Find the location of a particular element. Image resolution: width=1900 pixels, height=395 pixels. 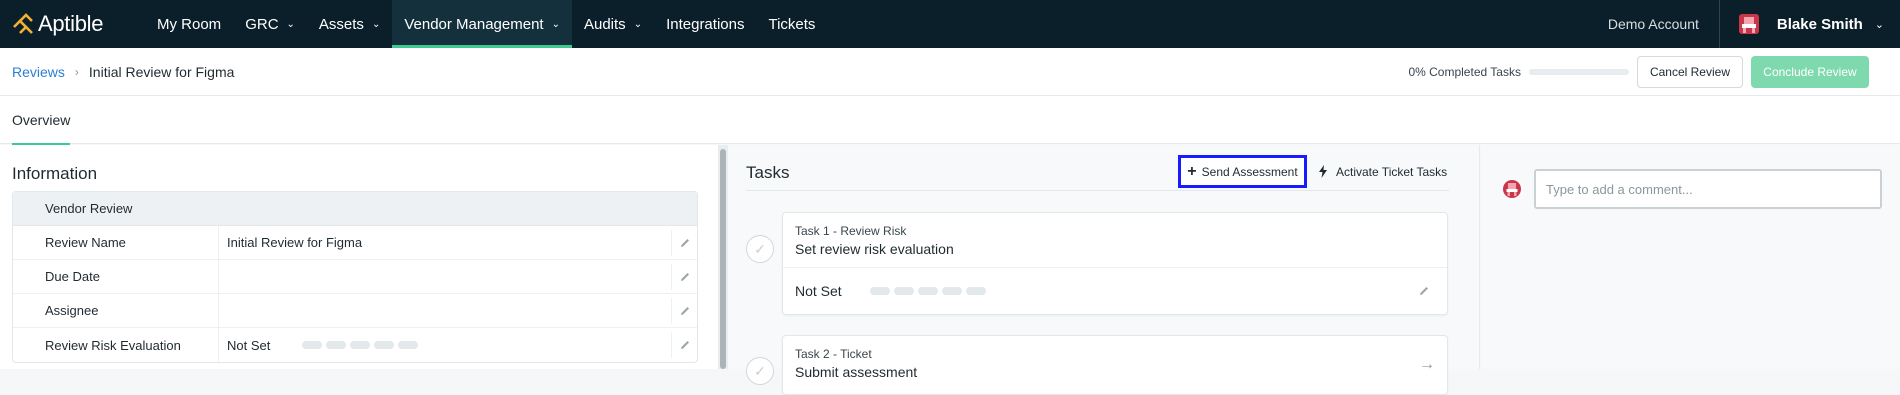

task-name: Set review risk evaluation is located at coordinates (874, 249).